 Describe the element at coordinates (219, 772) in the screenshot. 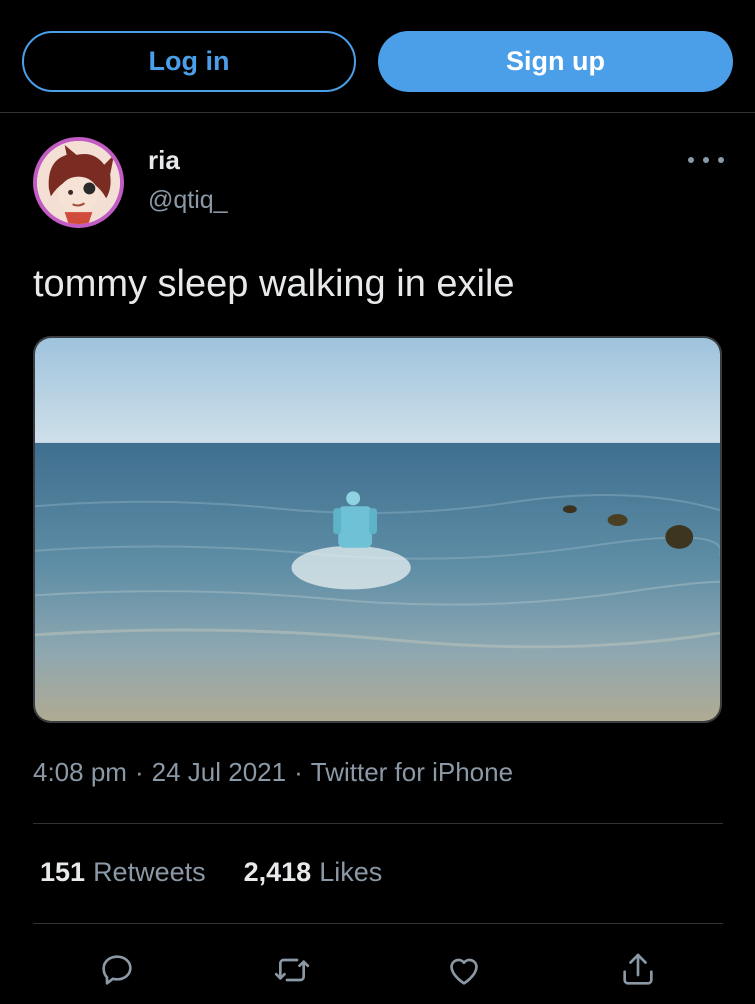

I see `tweet-date: 24 Jul 2021` at that location.